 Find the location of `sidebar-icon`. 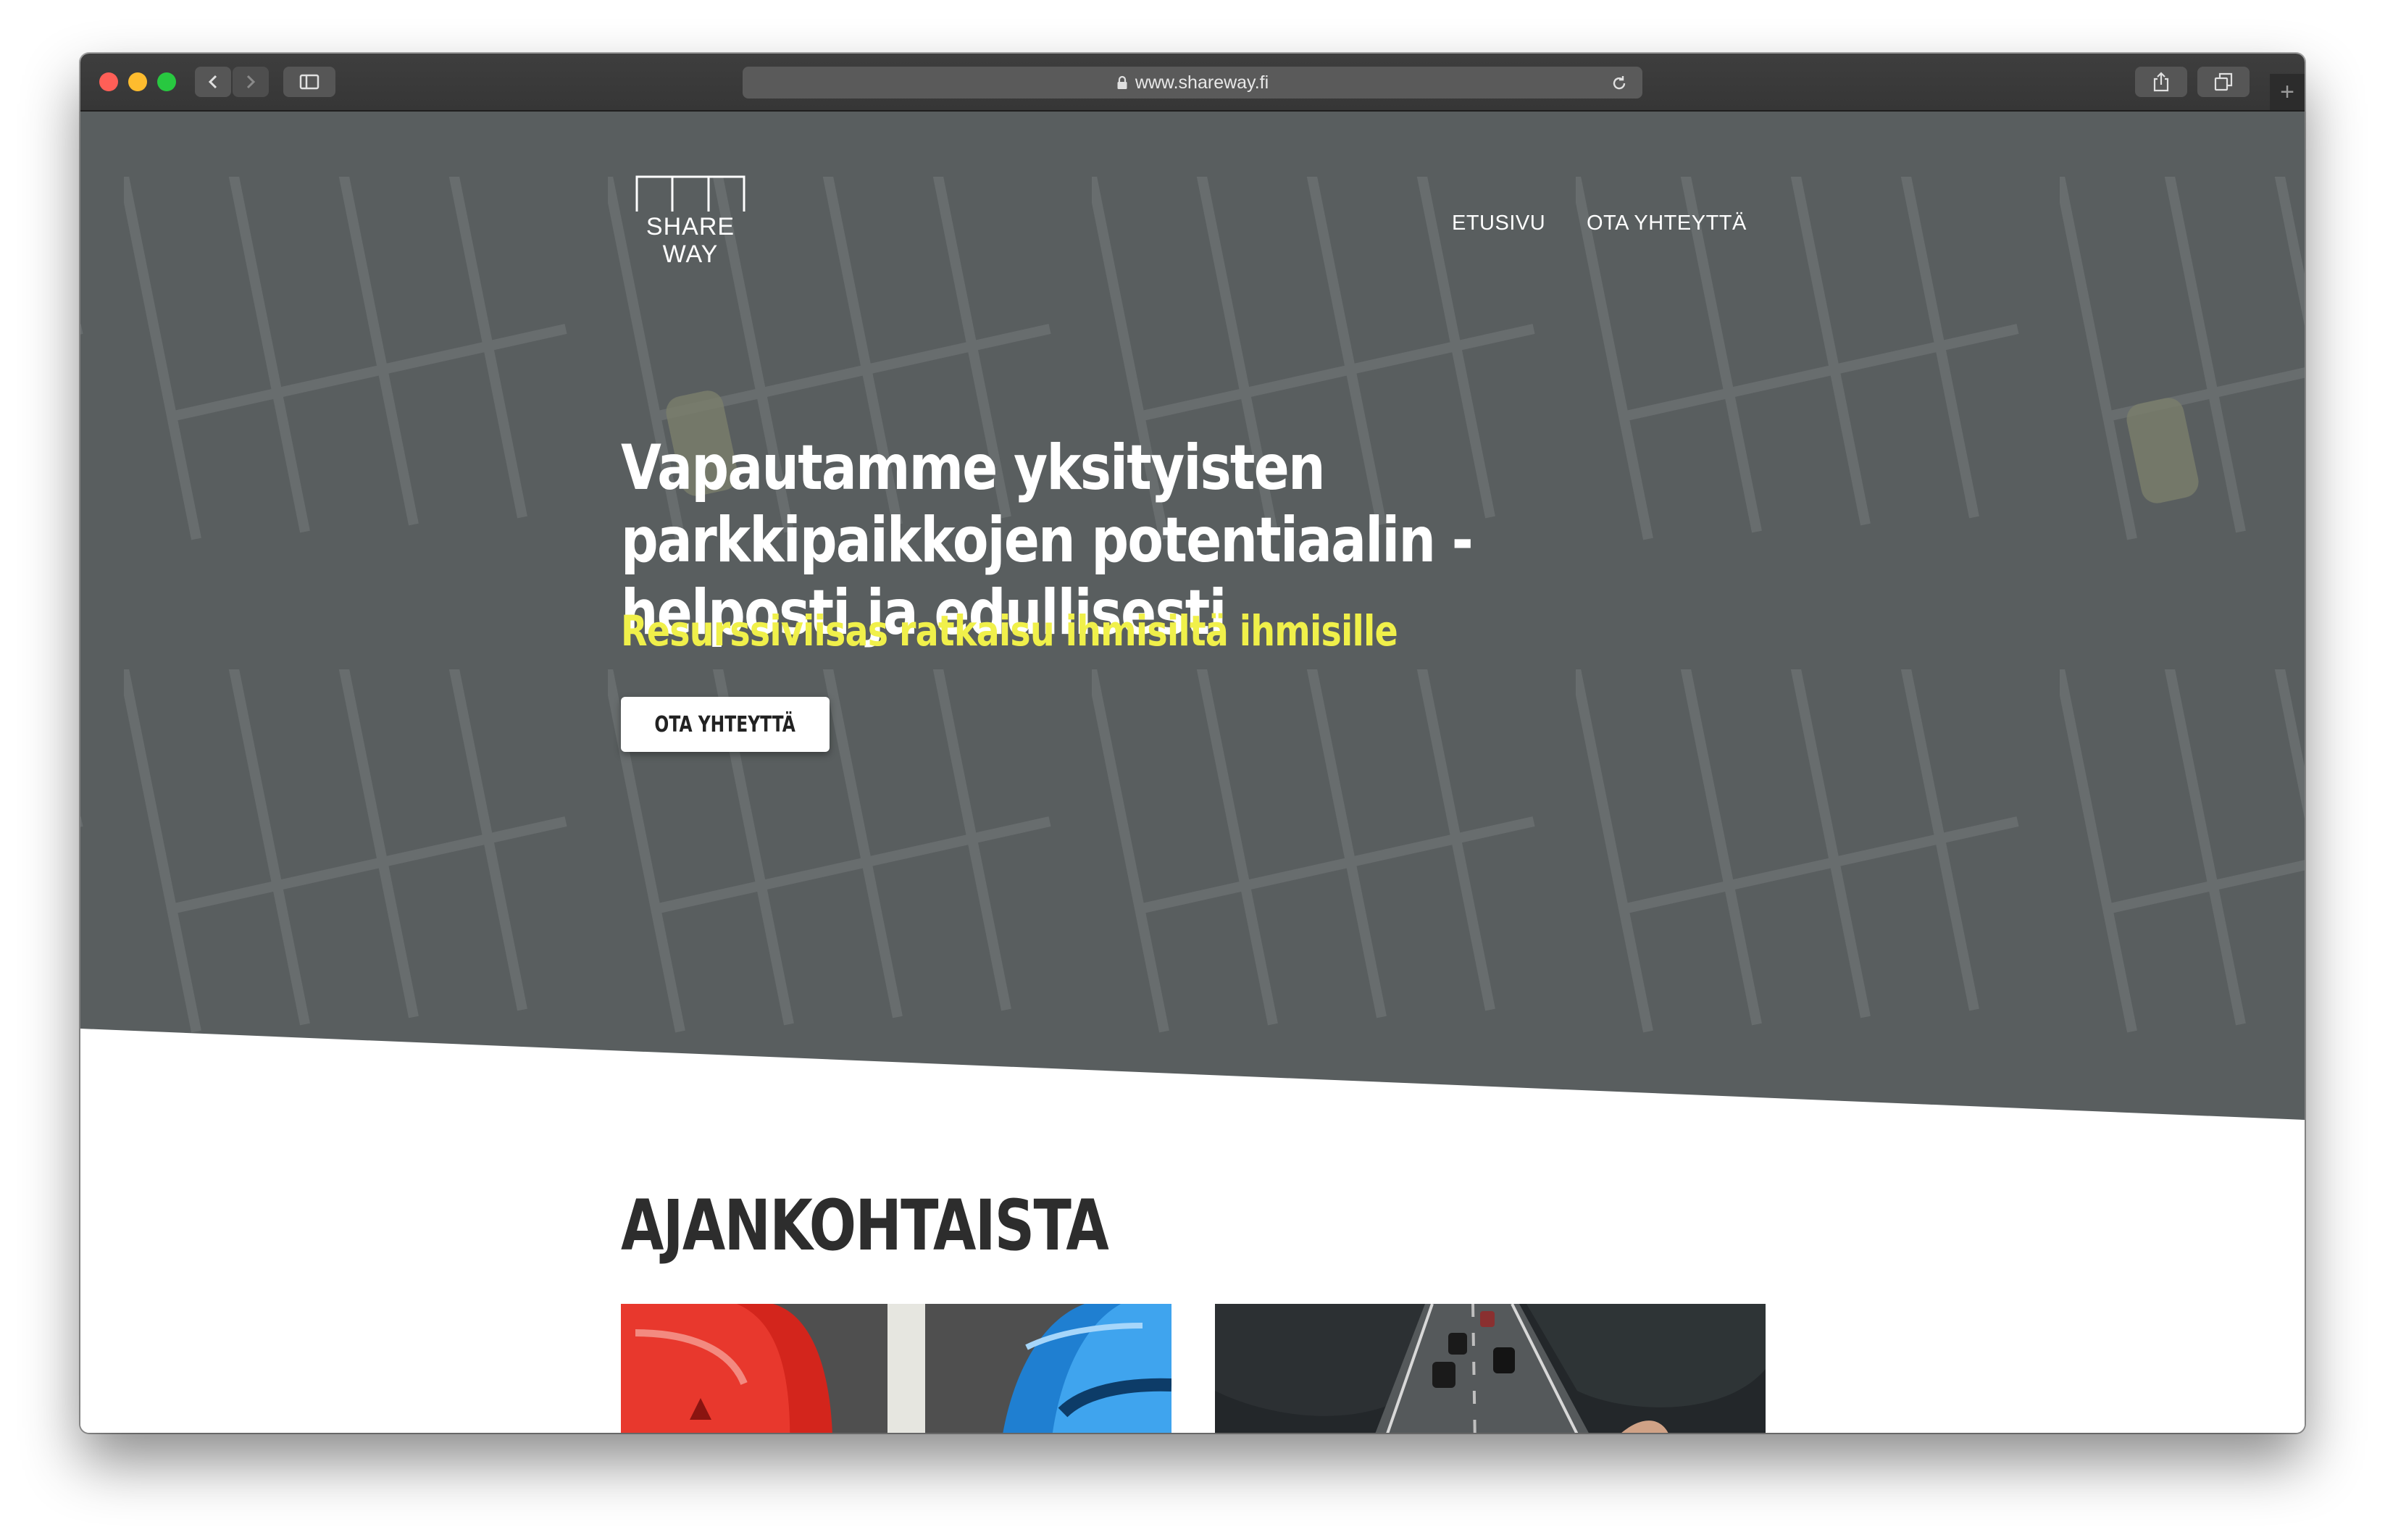

sidebar-icon is located at coordinates (309, 82).